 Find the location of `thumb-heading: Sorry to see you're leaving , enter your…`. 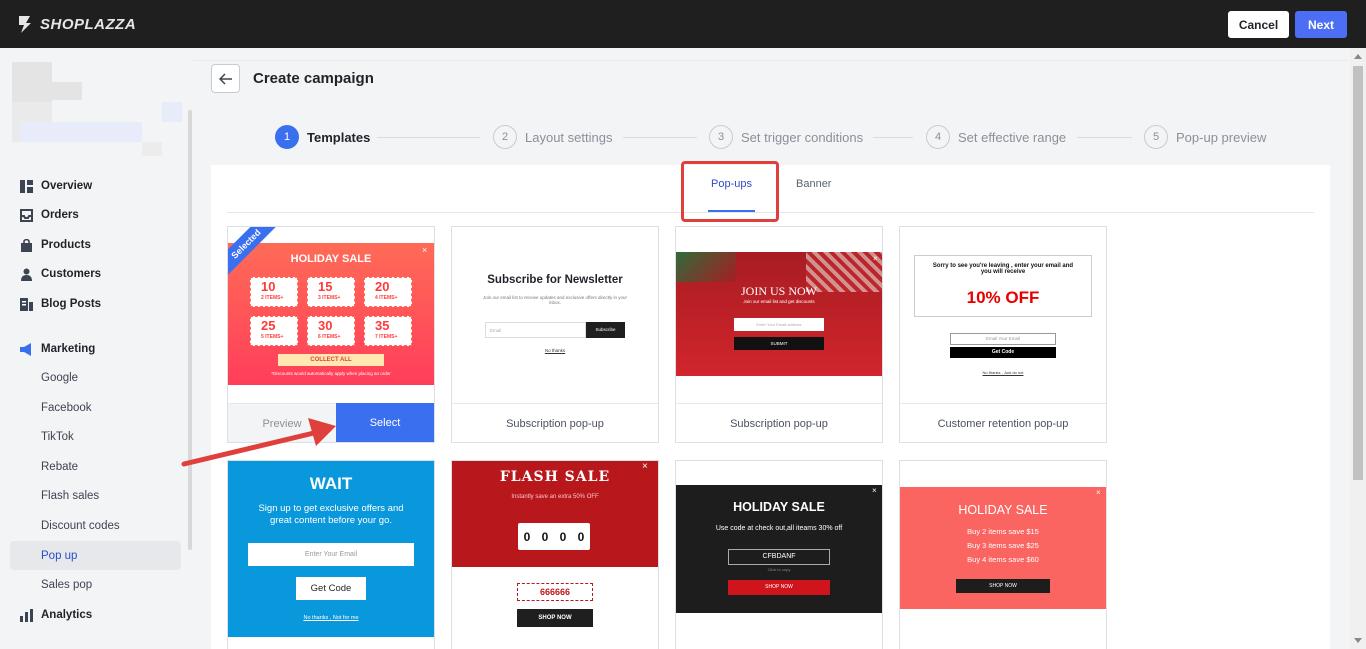

thumb-heading: Sorry to see you're leaving , enter your… is located at coordinates (1003, 269).